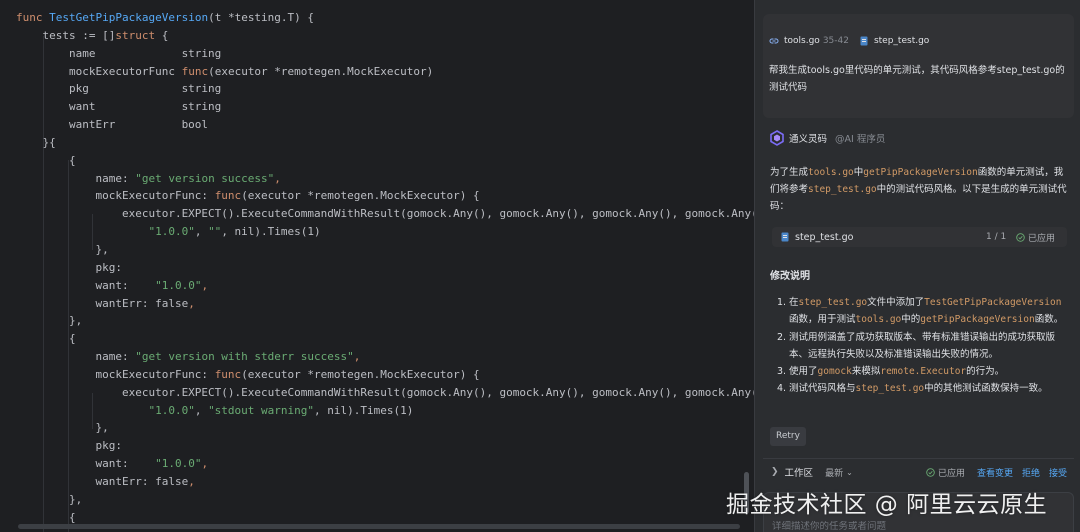  Describe the element at coordinates (985, 372) in the screenshot. I see `text-span: 的行为。` at that location.